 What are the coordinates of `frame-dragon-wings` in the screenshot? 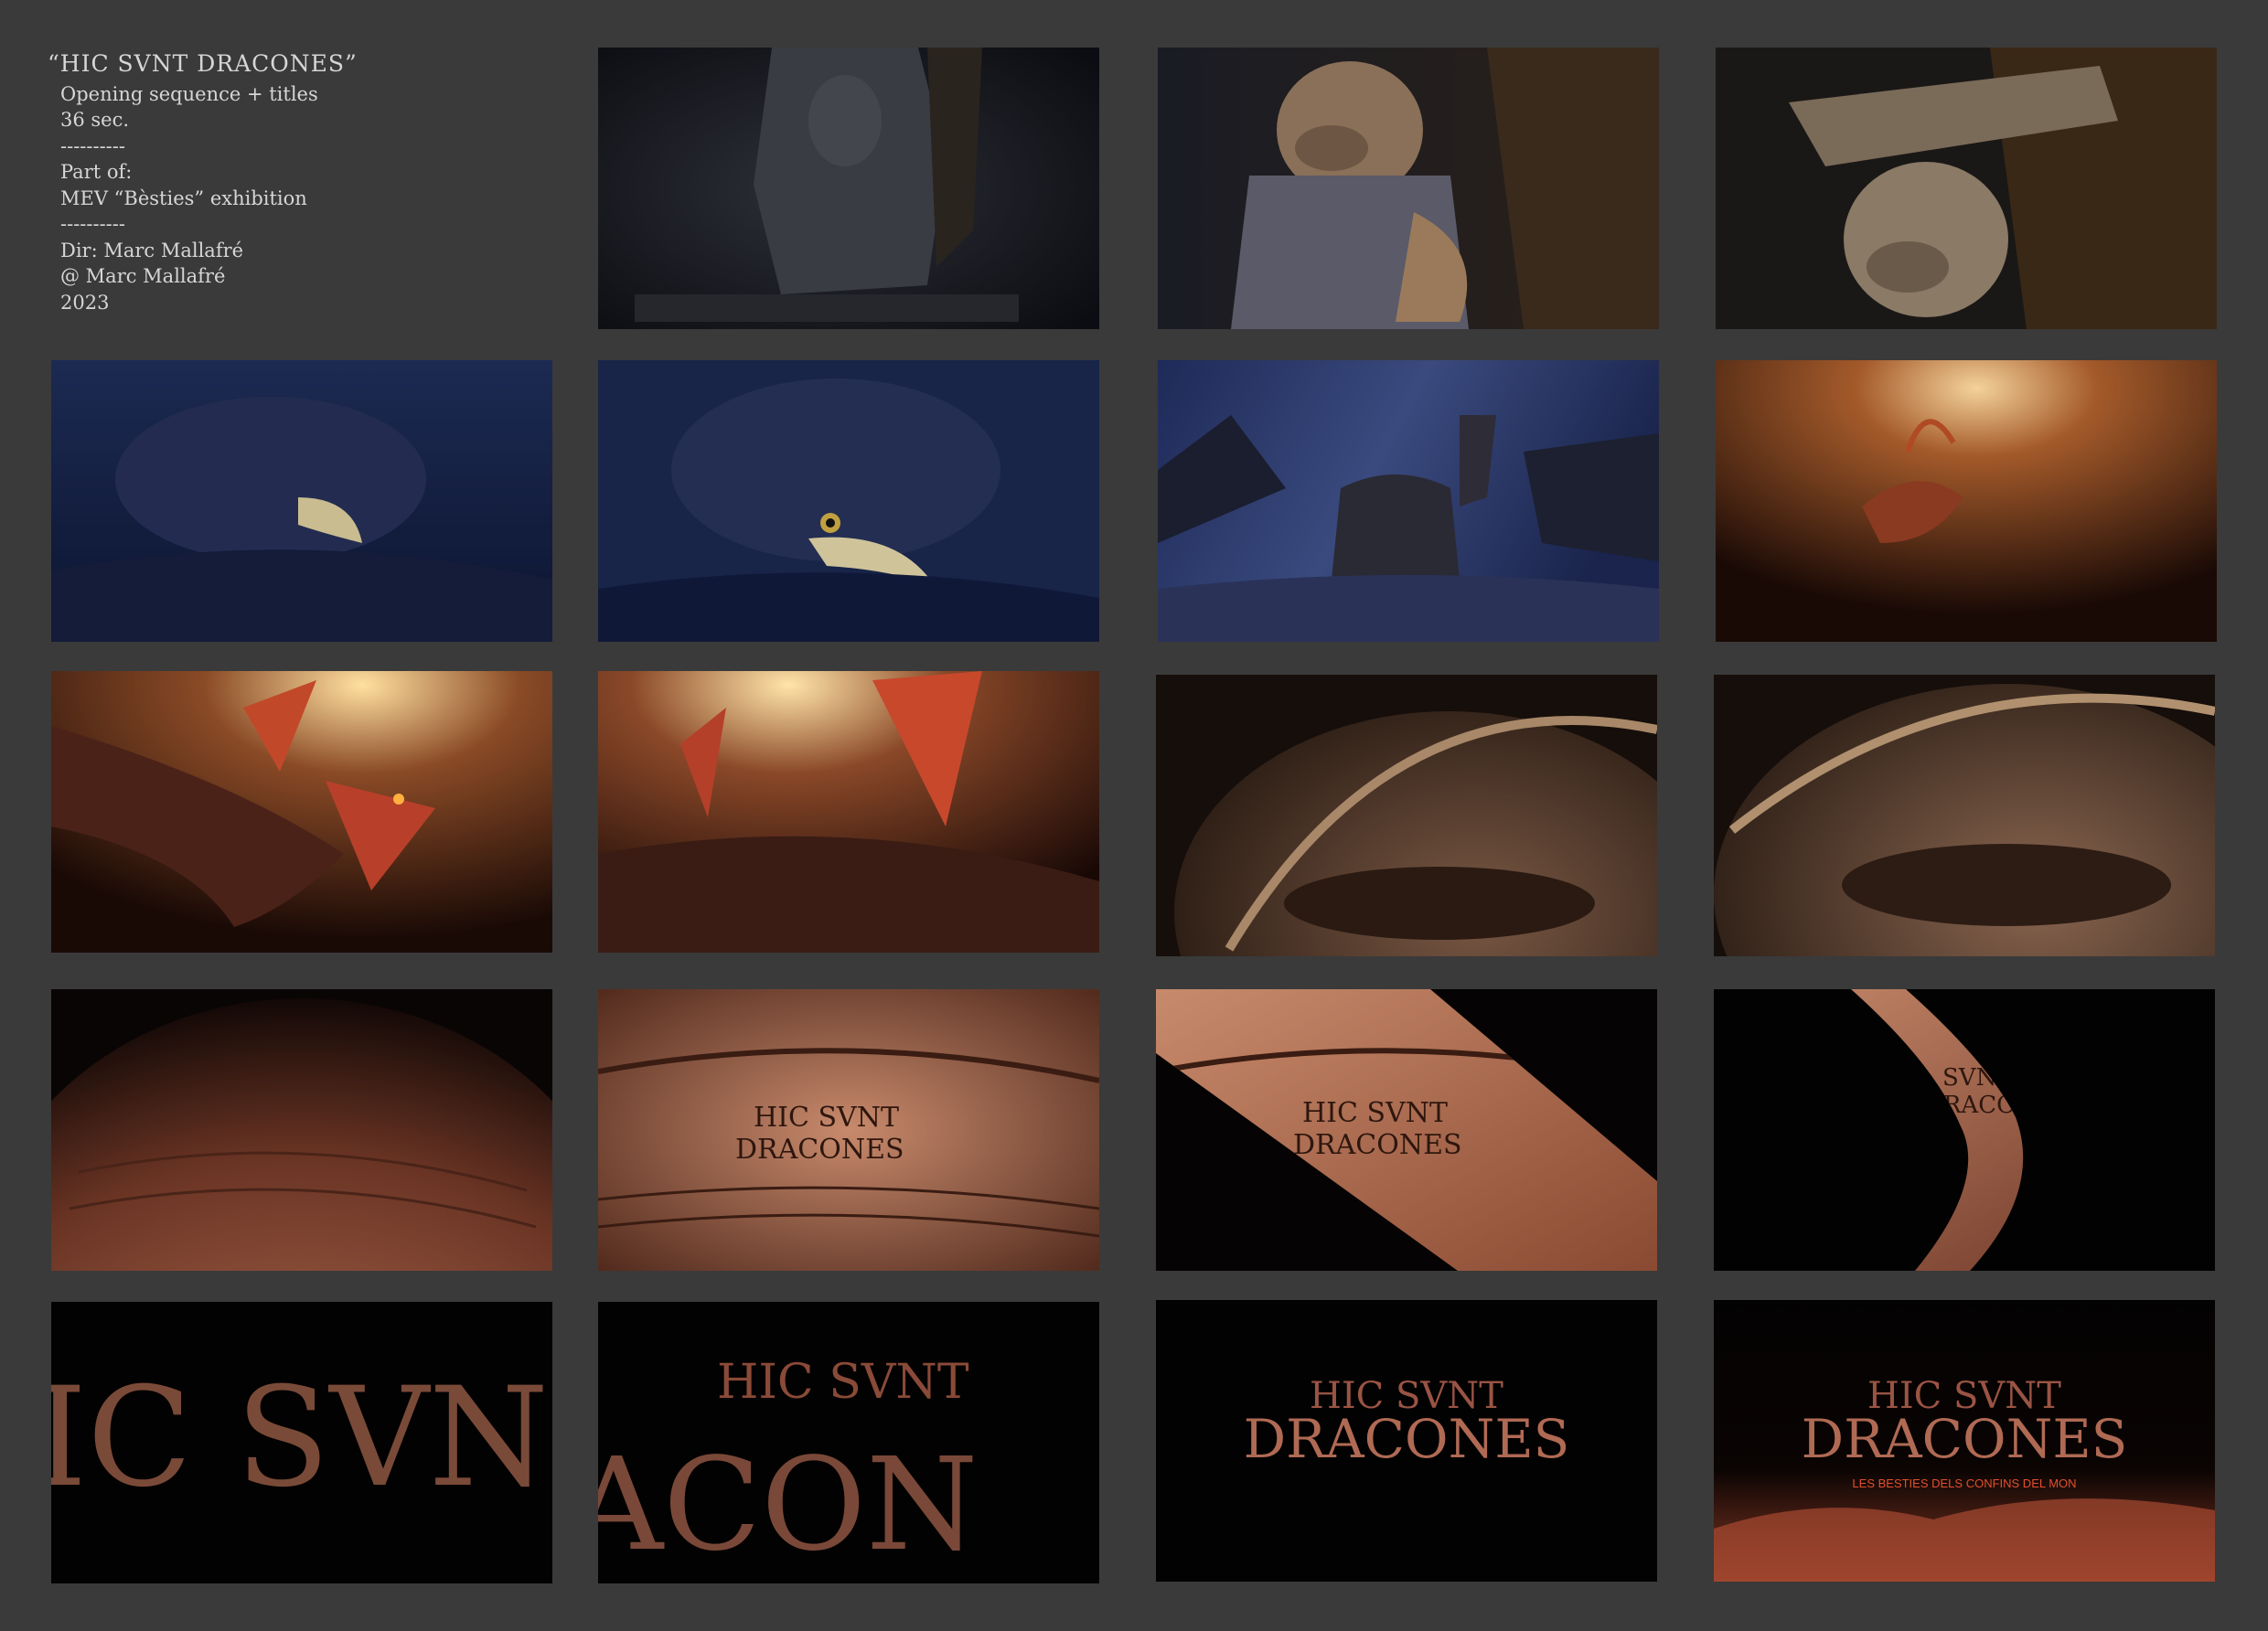 It's located at (848, 812).